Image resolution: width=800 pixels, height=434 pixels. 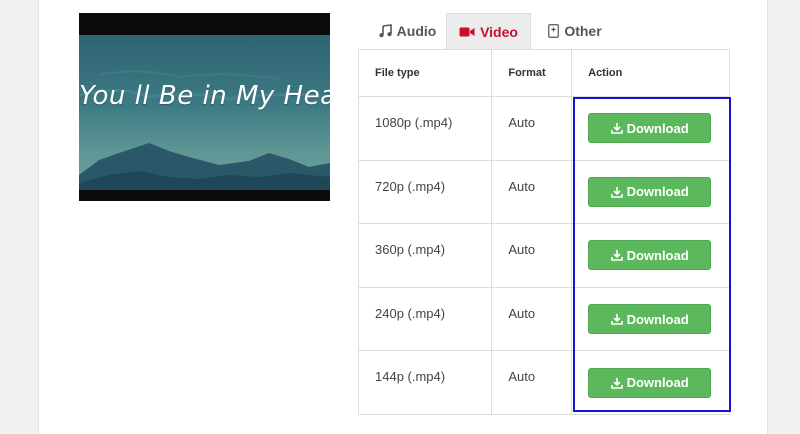 I want to click on tab-video-label: Video, so click(x=499, y=31).